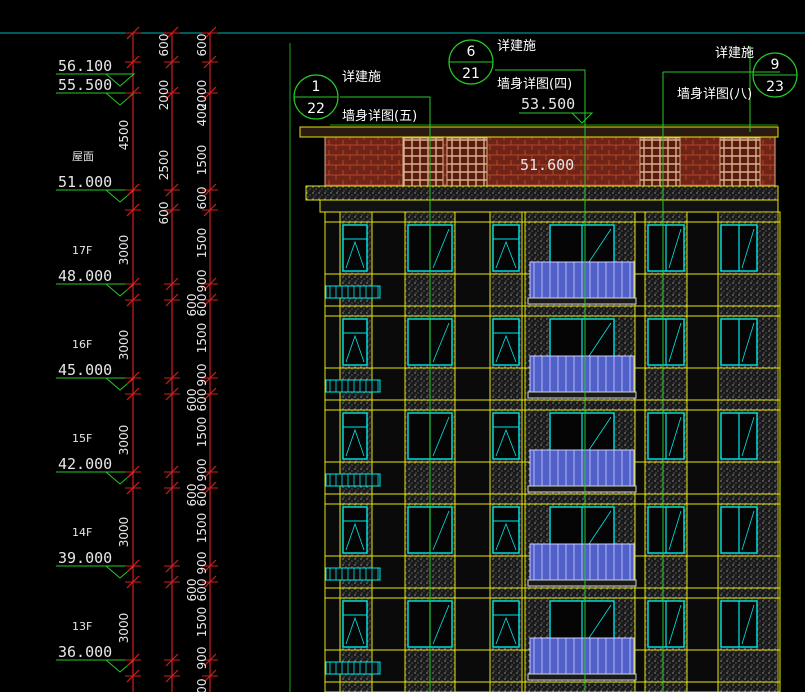 This screenshot has height=692, width=805. What do you see at coordinates (82, 438) in the screenshot?
I see `floor-label: 15F` at bounding box center [82, 438].